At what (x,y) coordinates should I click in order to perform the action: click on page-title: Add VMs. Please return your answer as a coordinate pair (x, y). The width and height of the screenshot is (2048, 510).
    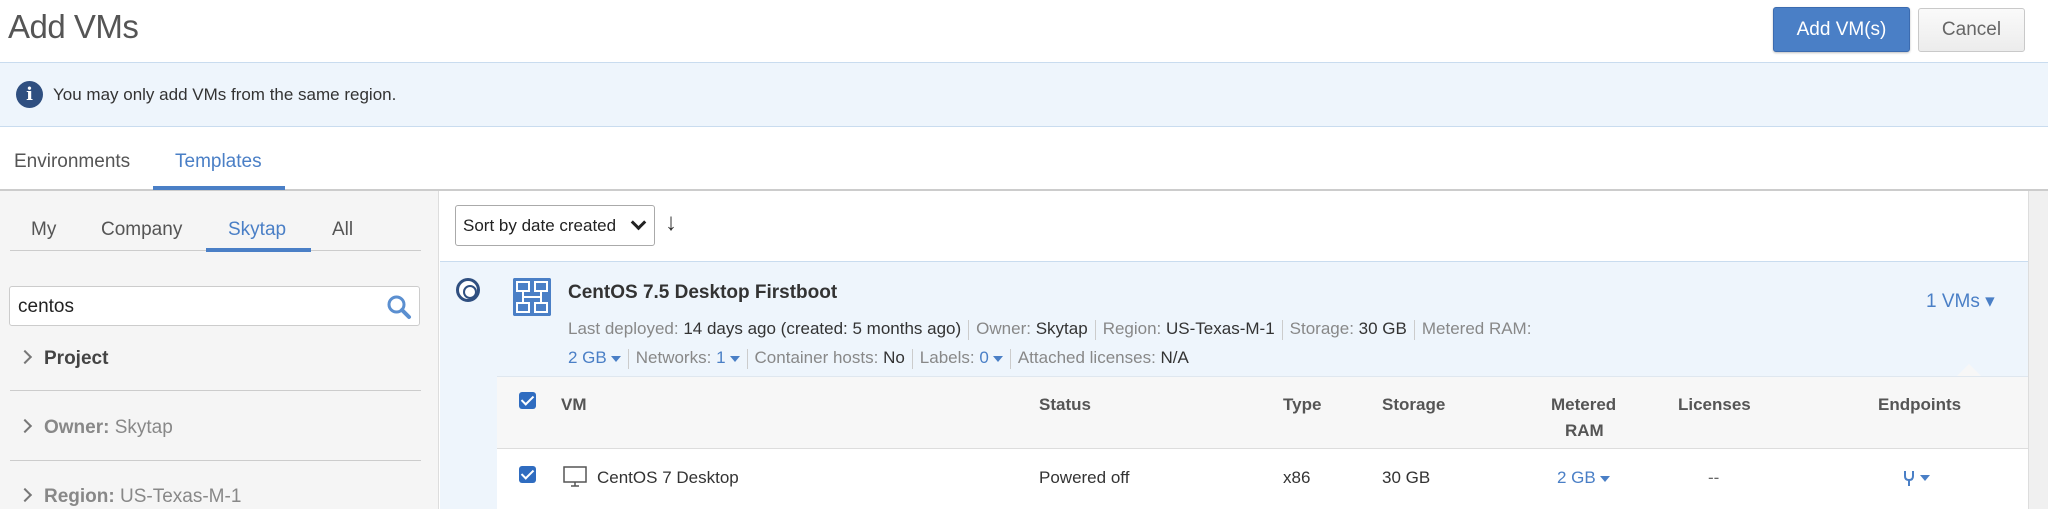
    Looking at the image, I should click on (73, 26).